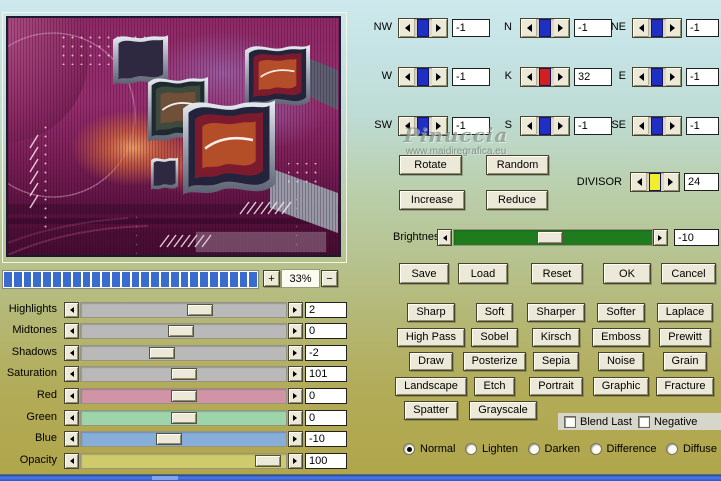 The image size is (721, 481). I want to click on radio-lighten: Lighten, so click(491, 449).